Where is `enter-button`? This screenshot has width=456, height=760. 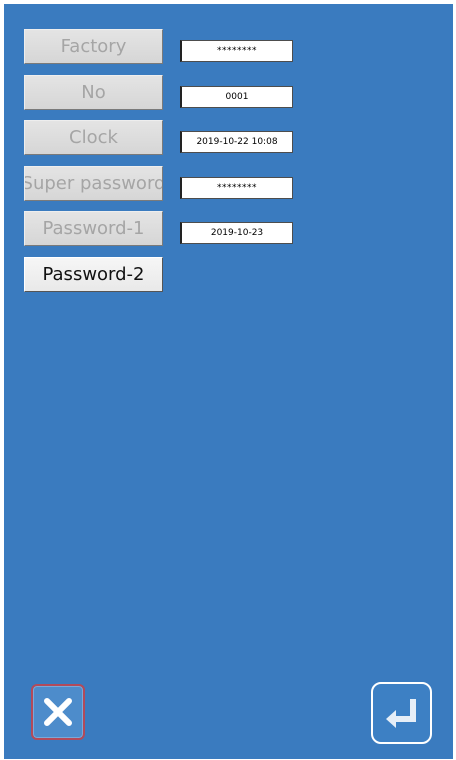 enter-button is located at coordinates (401, 713).